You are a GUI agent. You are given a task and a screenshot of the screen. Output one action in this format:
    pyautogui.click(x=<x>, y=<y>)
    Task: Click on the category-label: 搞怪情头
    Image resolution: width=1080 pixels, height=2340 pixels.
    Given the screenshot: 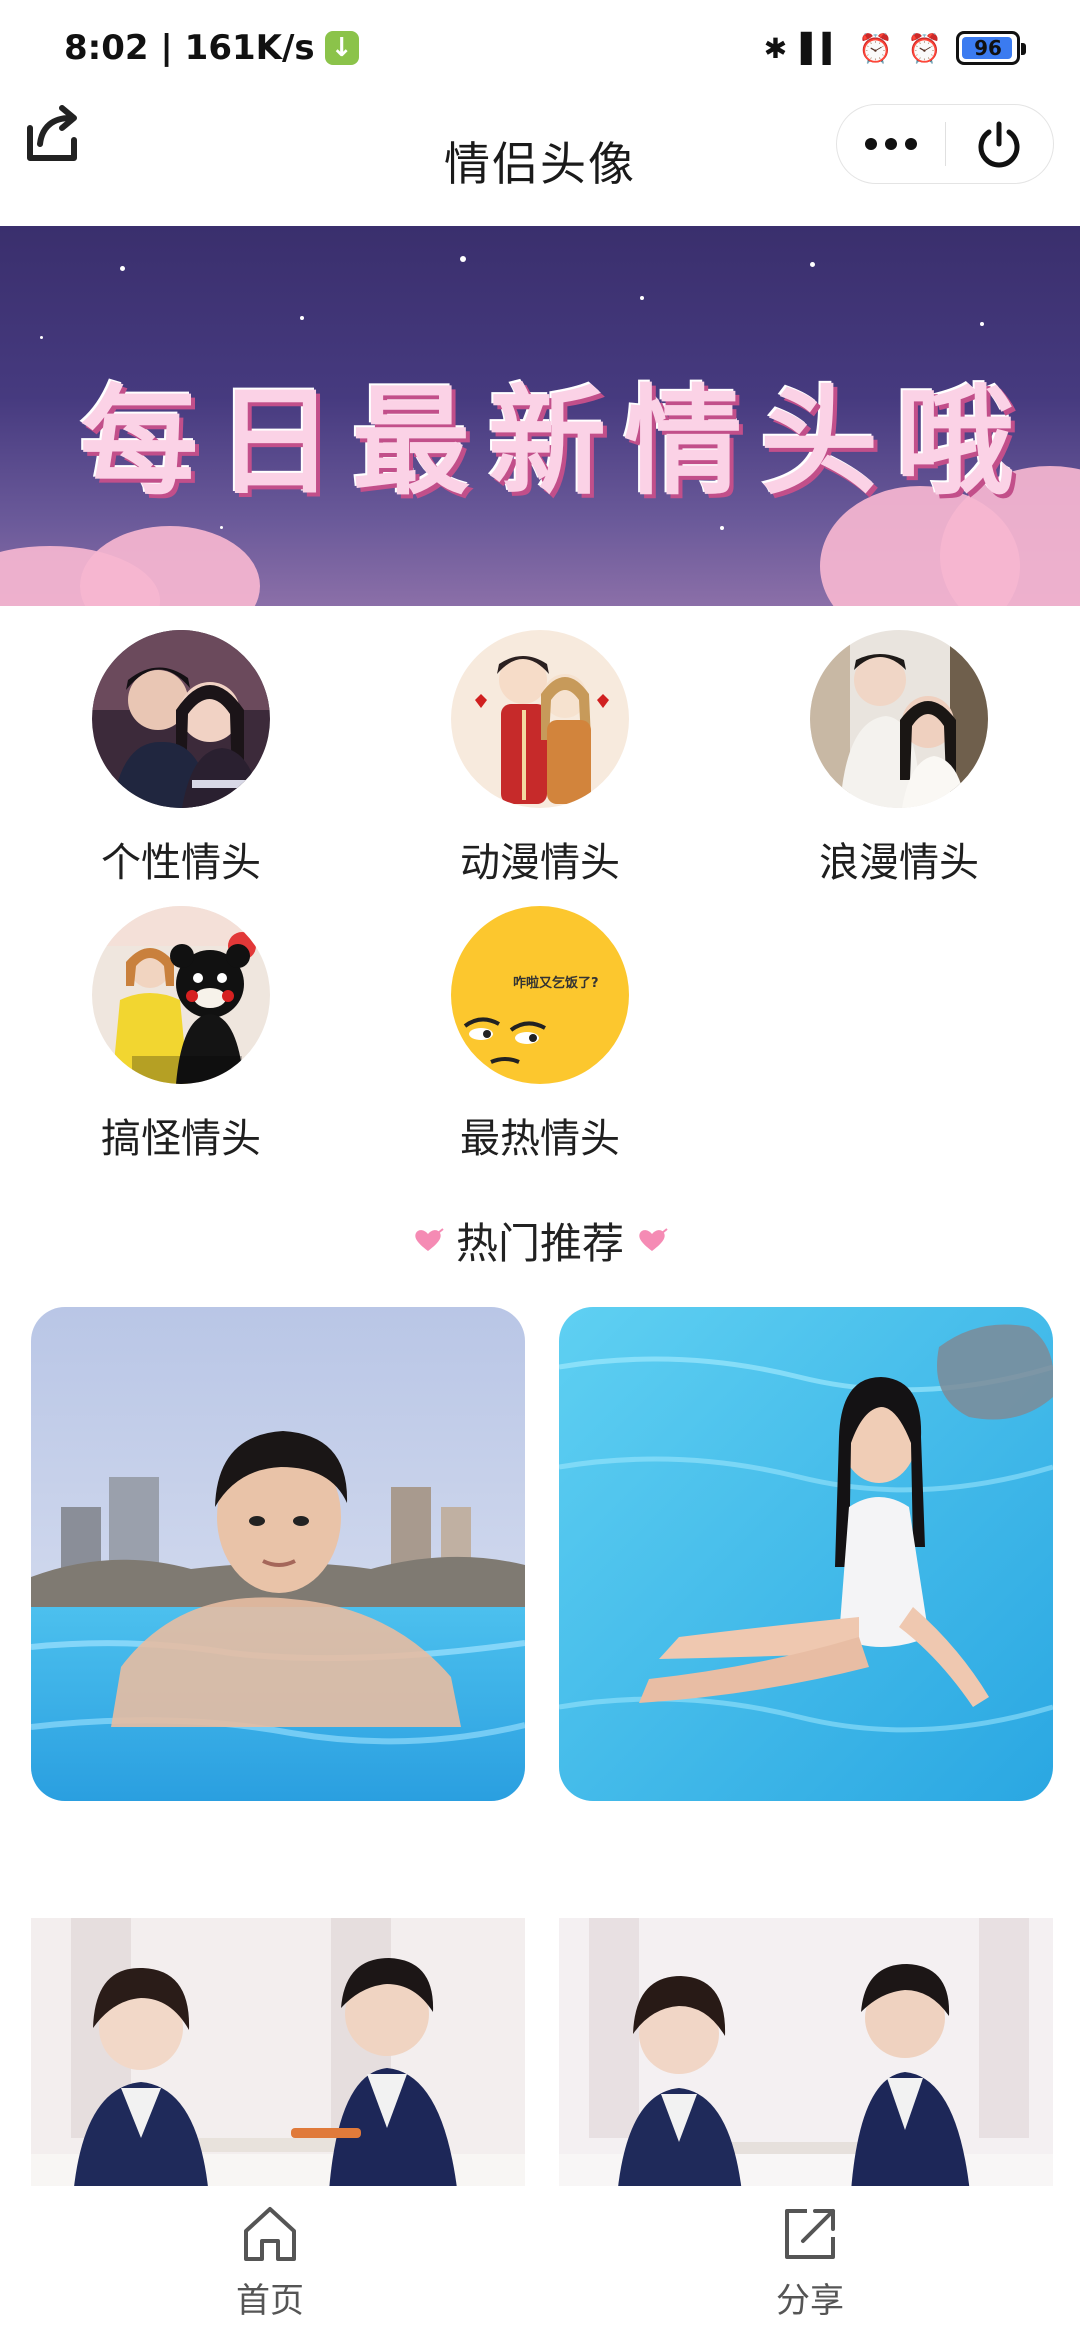 What is the action you would take?
    pyautogui.click(x=181, y=1139)
    